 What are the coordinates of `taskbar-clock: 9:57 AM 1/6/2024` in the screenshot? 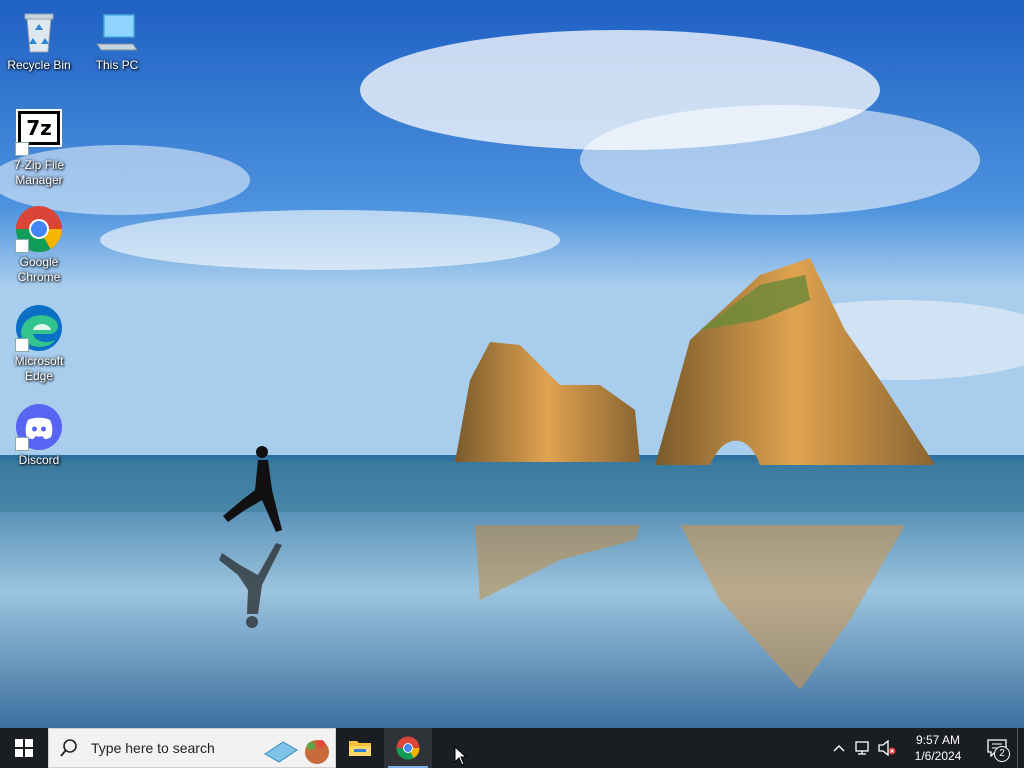 It's located at (938, 748).